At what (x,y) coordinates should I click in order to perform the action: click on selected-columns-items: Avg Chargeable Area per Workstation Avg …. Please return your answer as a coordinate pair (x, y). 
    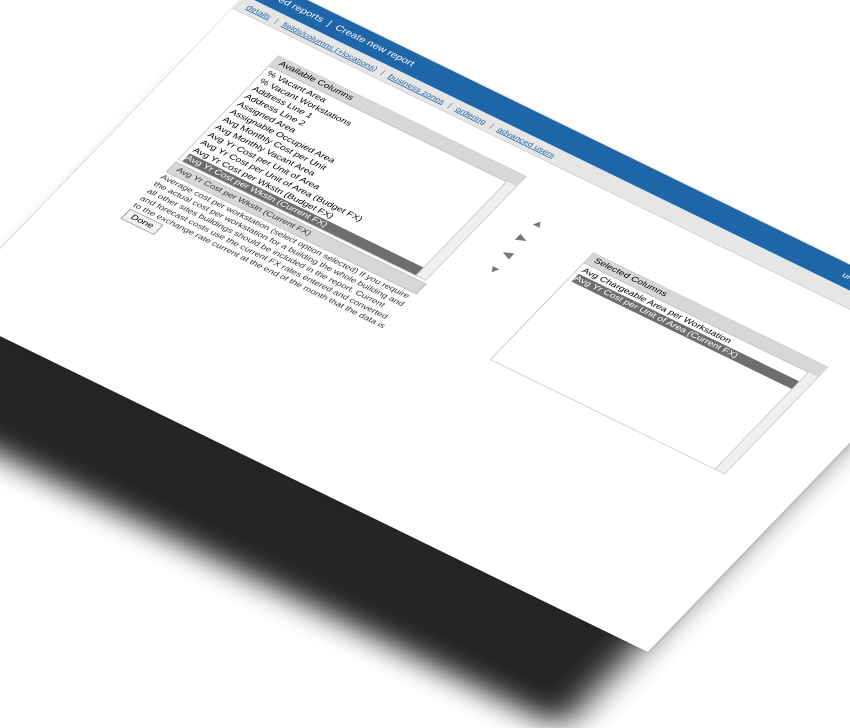
    Looking at the image, I should click on (692, 329).